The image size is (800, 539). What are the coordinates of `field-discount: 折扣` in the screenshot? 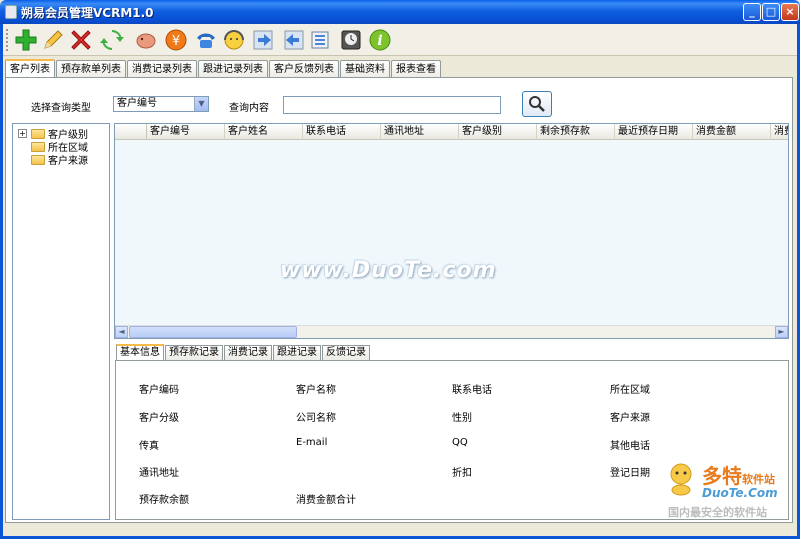 It's located at (462, 473).